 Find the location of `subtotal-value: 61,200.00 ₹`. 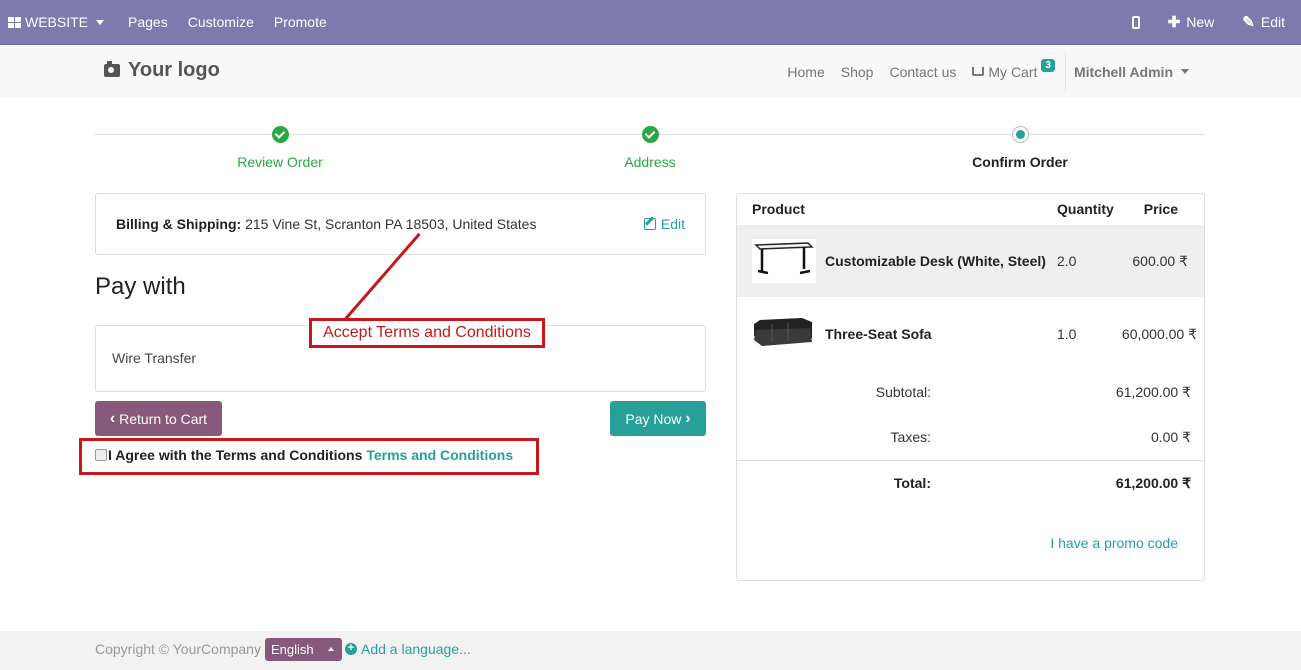

subtotal-value: 61,200.00 ₹ is located at coordinates (1153, 392).